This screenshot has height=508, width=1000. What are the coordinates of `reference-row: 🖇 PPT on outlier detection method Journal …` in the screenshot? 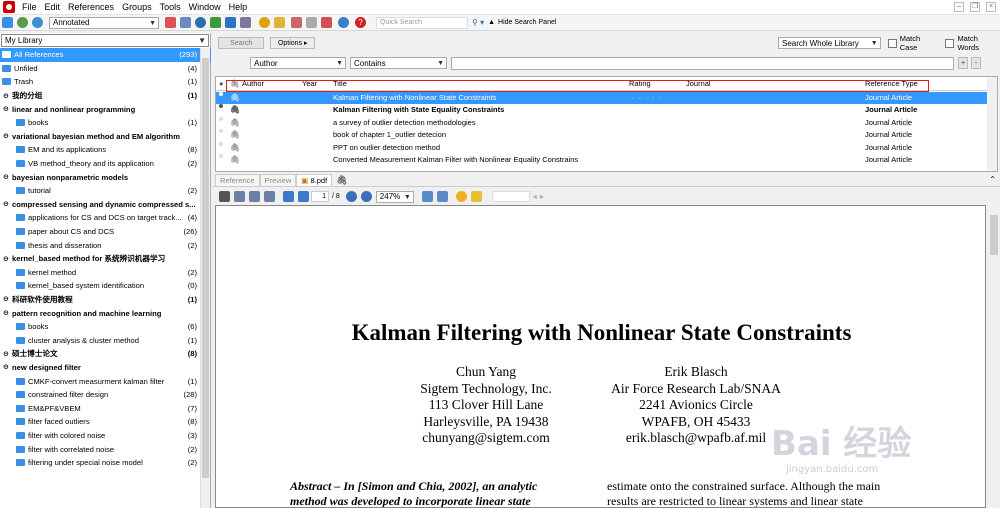 It's located at (602, 147).